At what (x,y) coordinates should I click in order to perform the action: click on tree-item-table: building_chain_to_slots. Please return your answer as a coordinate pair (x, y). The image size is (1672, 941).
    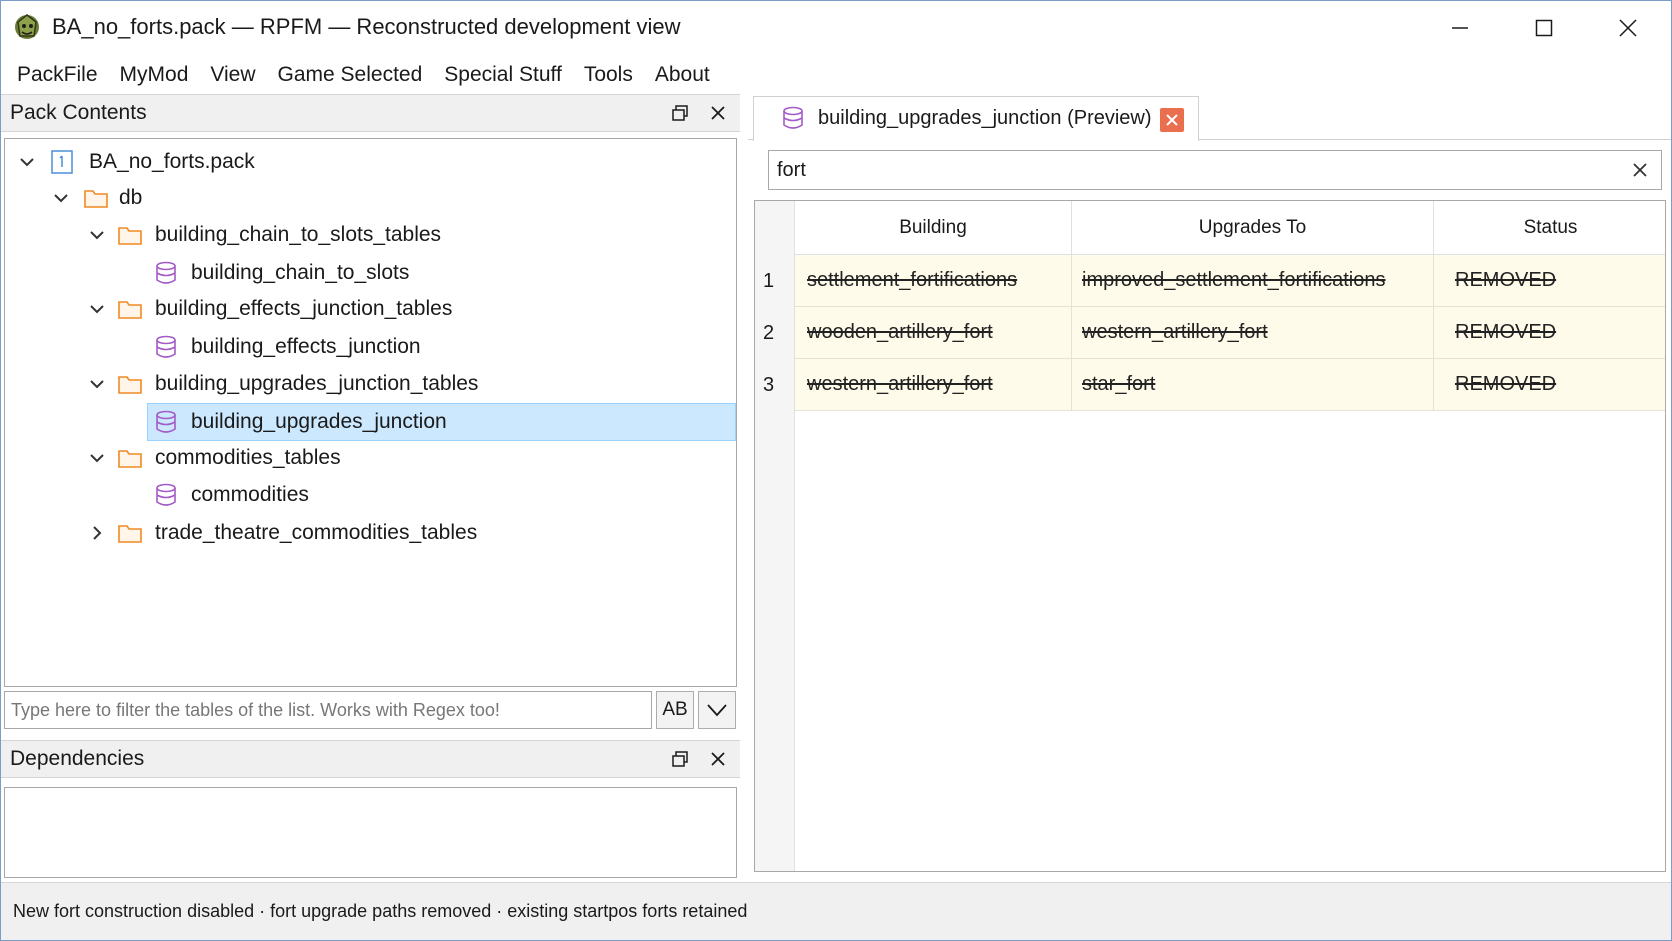
    Looking at the image, I should click on (370, 273).